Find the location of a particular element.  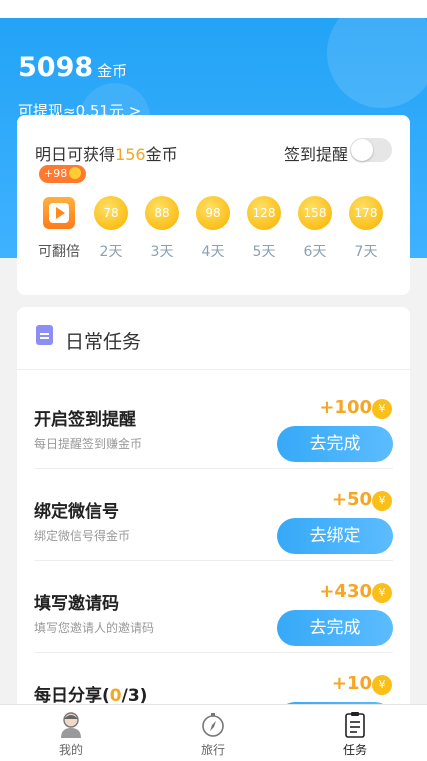

video-reward-icon is located at coordinates (59, 213).